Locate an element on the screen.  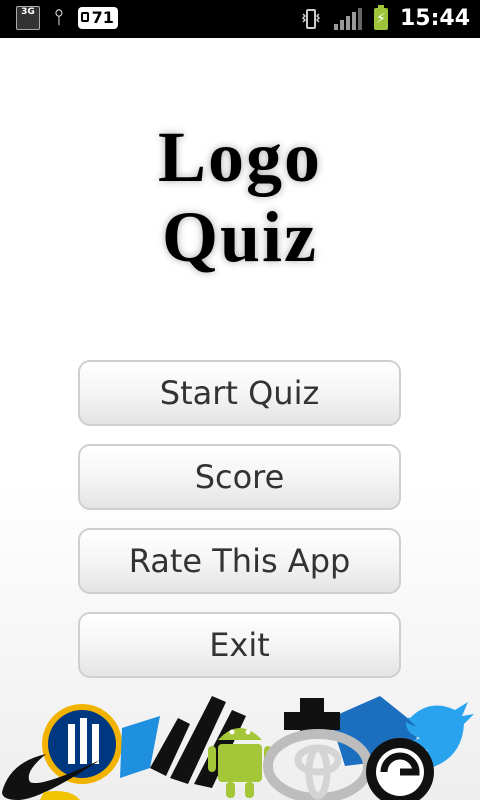
toyota-logo-icon is located at coordinates (318, 766).